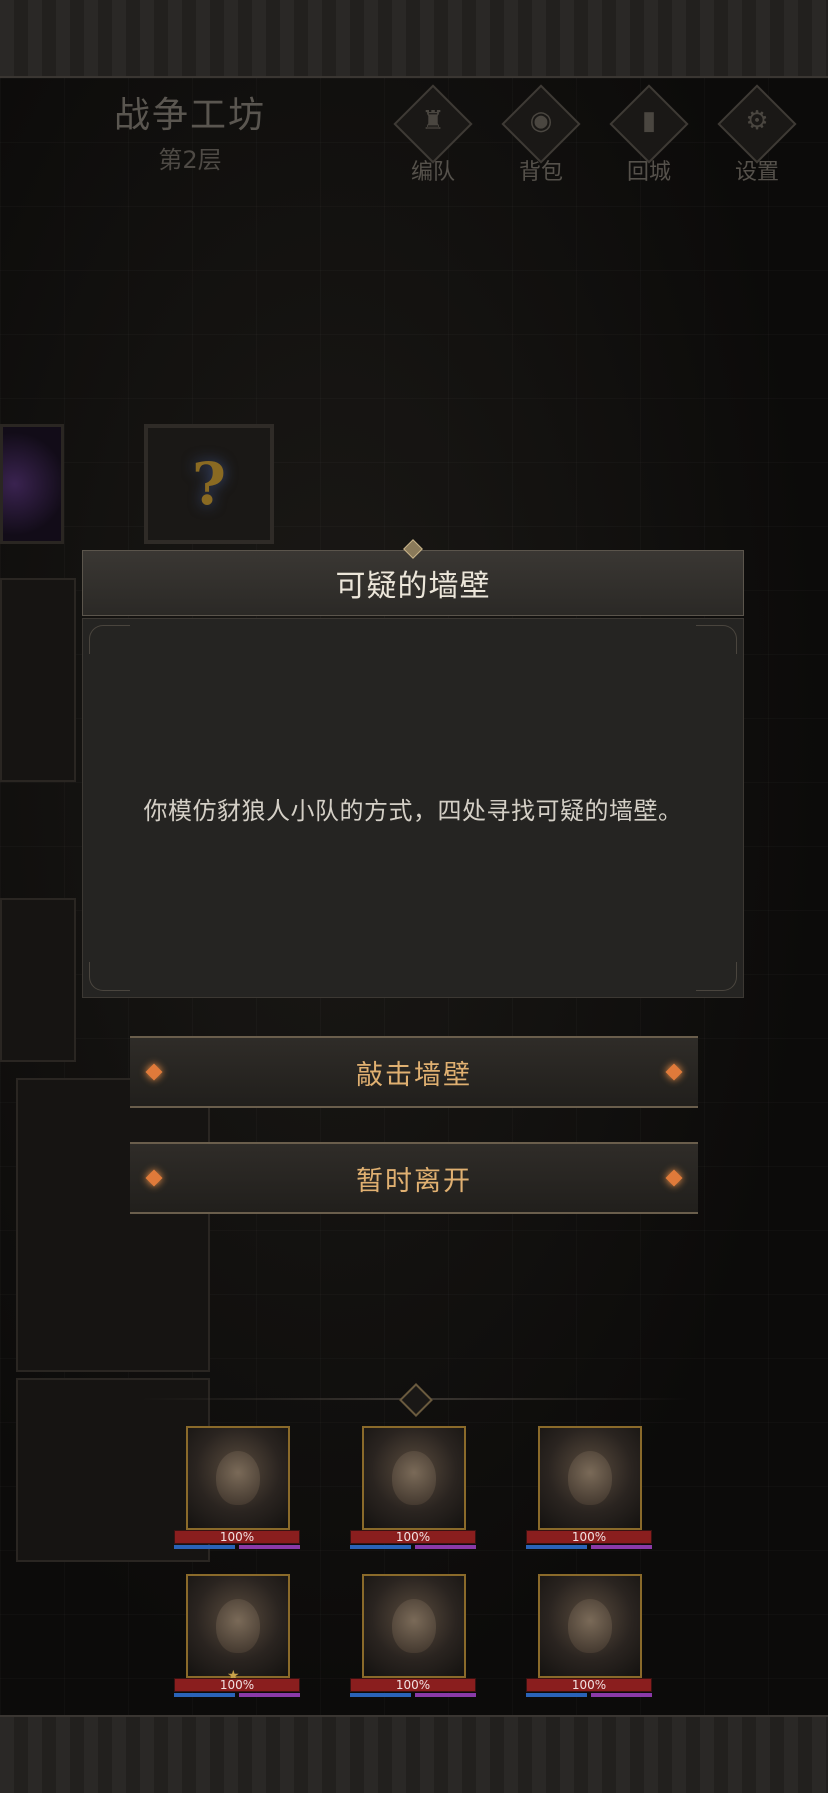 The width and height of the screenshot is (828, 1793). What do you see at coordinates (190, 160) in the screenshot?
I see `floor-label: 第2层` at bounding box center [190, 160].